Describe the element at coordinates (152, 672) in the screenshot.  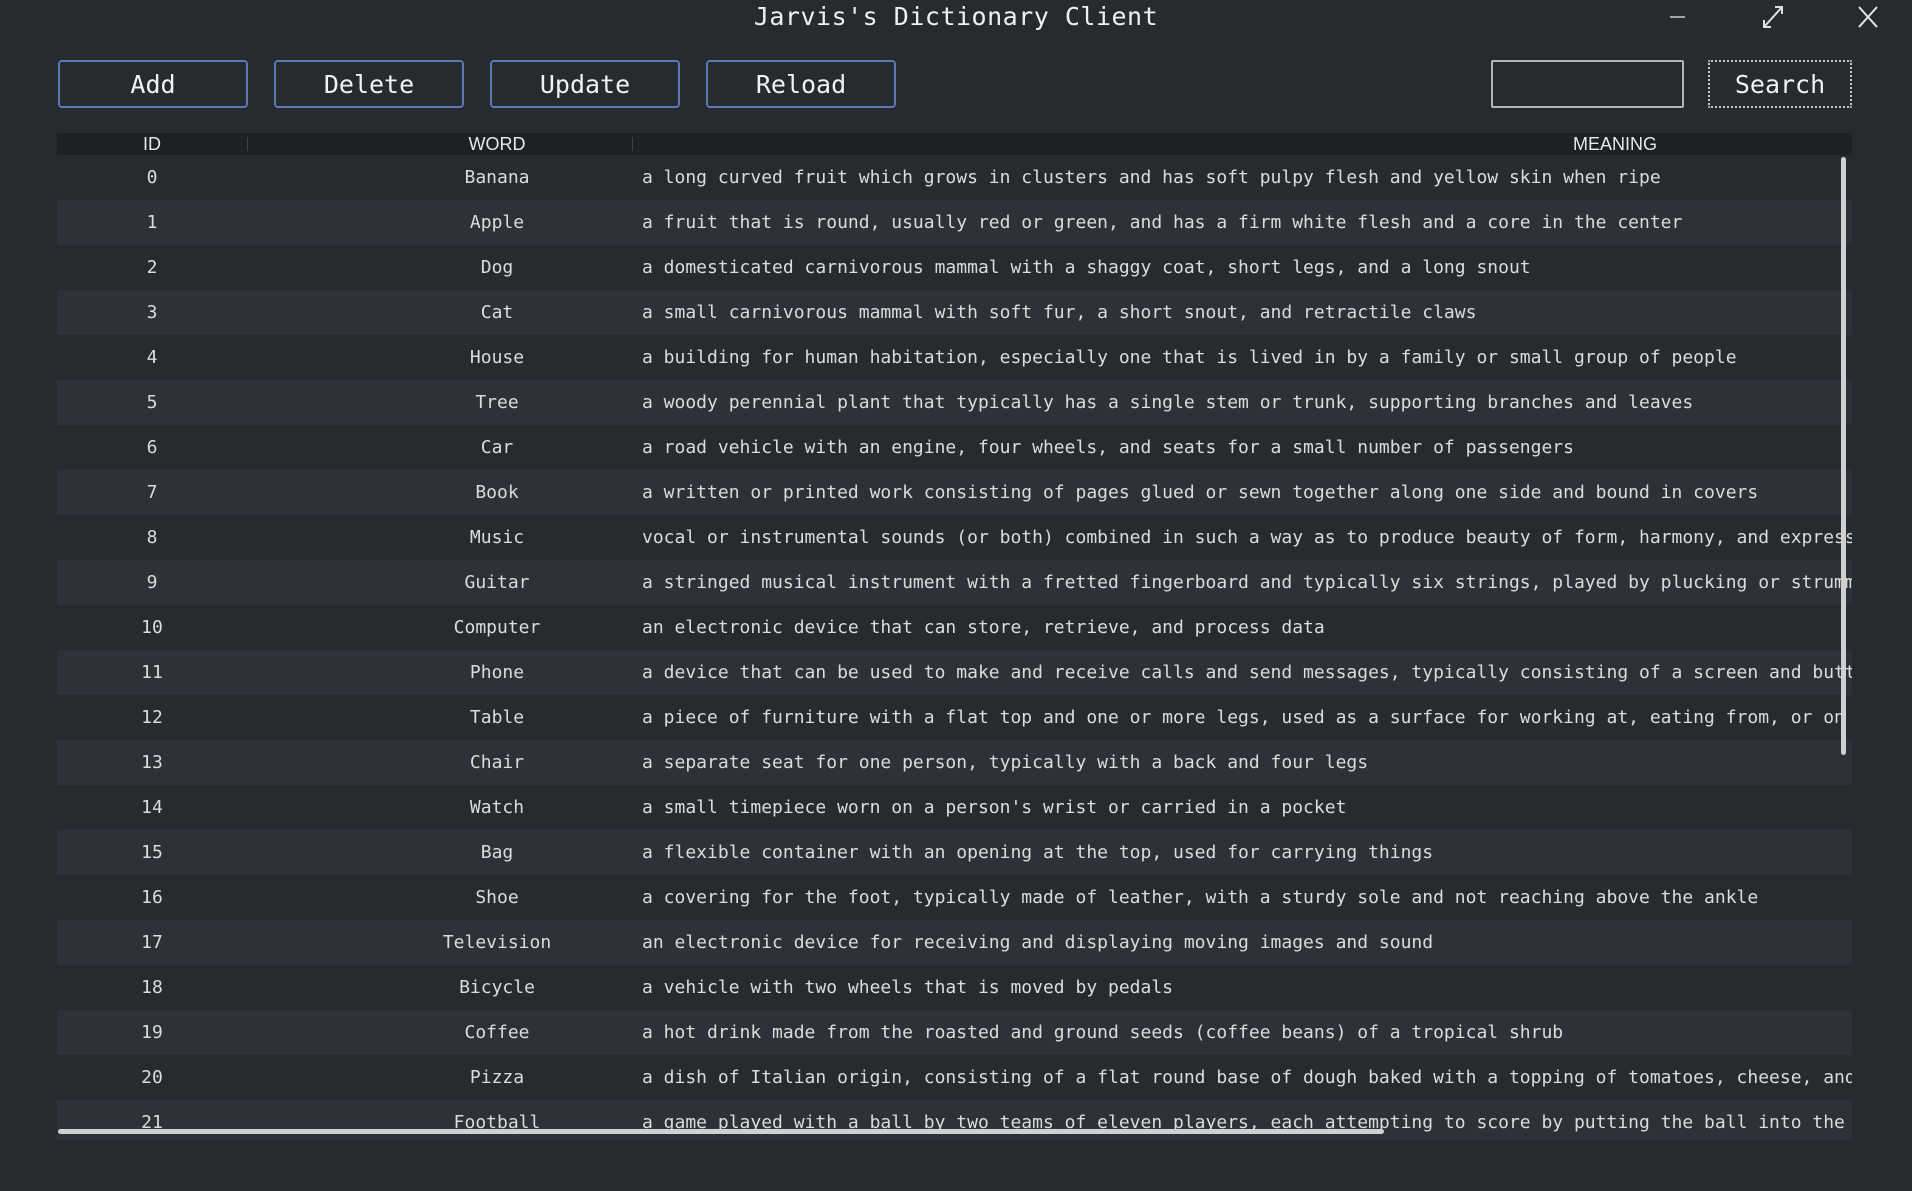
I see `cell-id: 11` at that location.